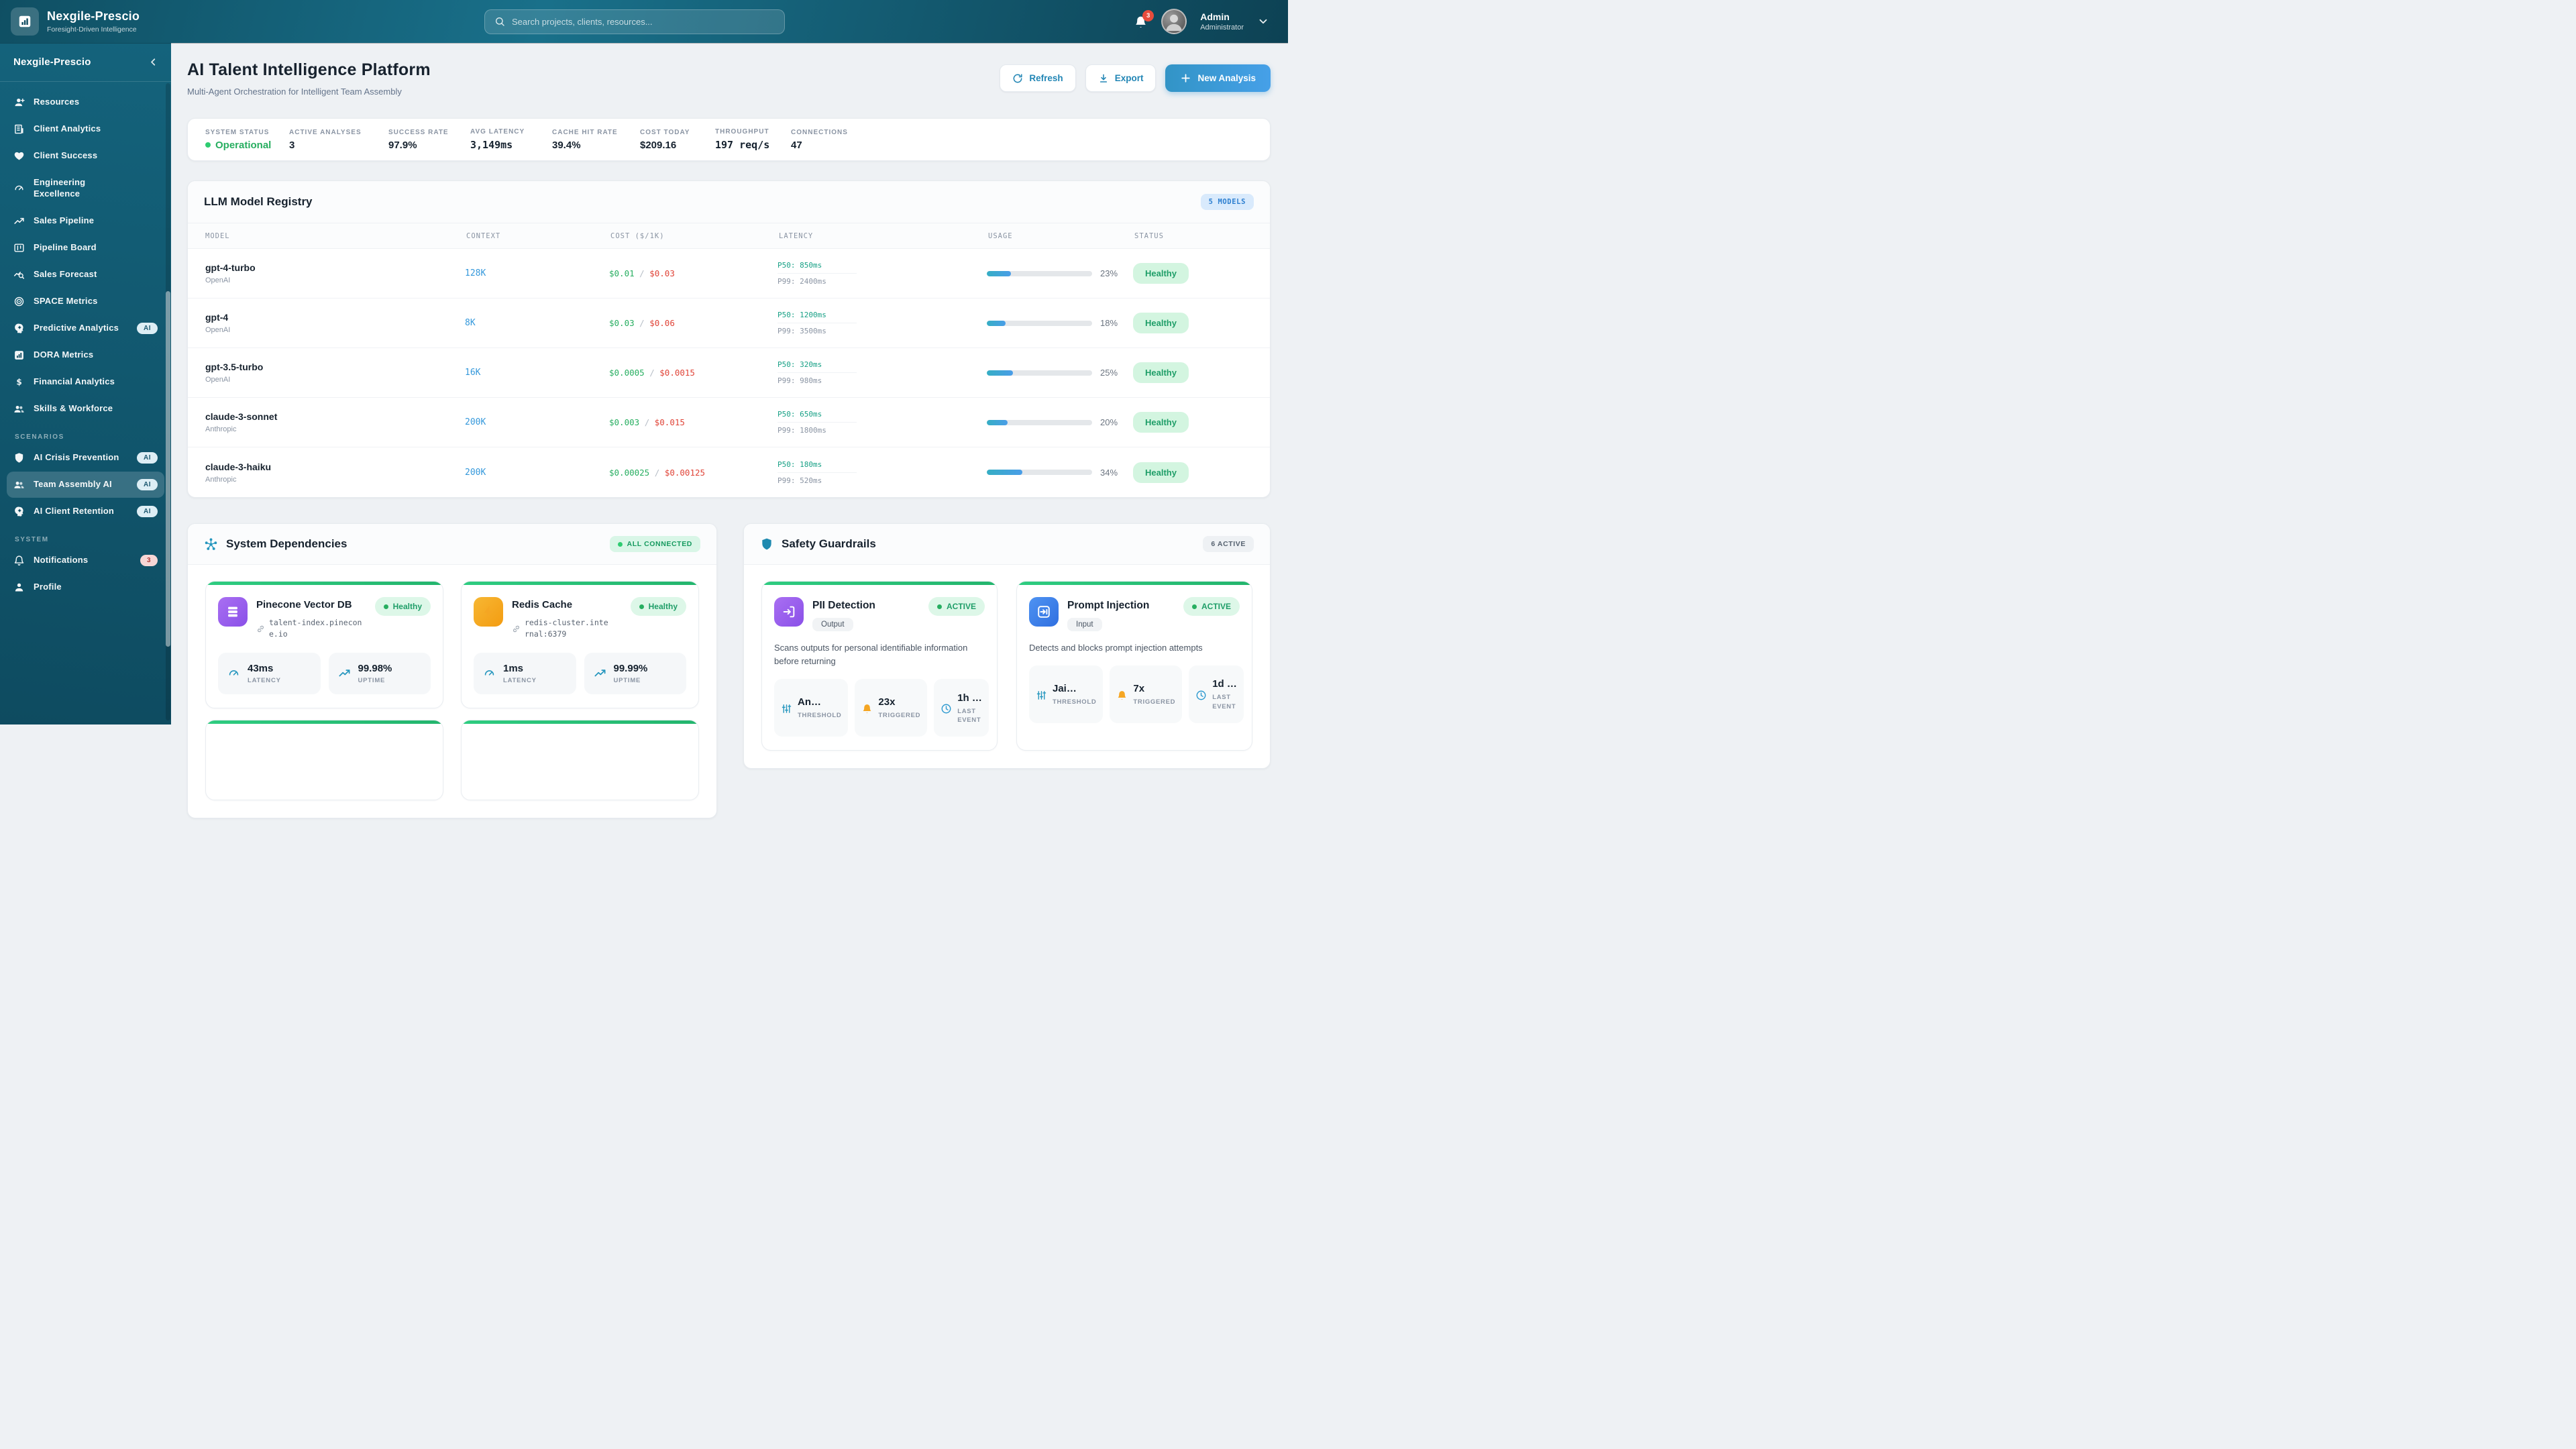 The height and width of the screenshot is (1449, 2576). I want to click on model-usage: 23%, so click(1060, 273).